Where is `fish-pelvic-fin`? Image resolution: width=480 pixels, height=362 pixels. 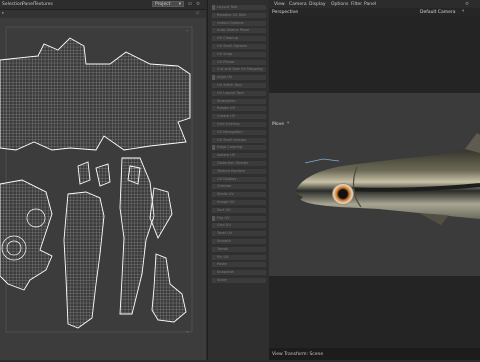 fish-pelvic-fin is located at coordinates (434, 219).